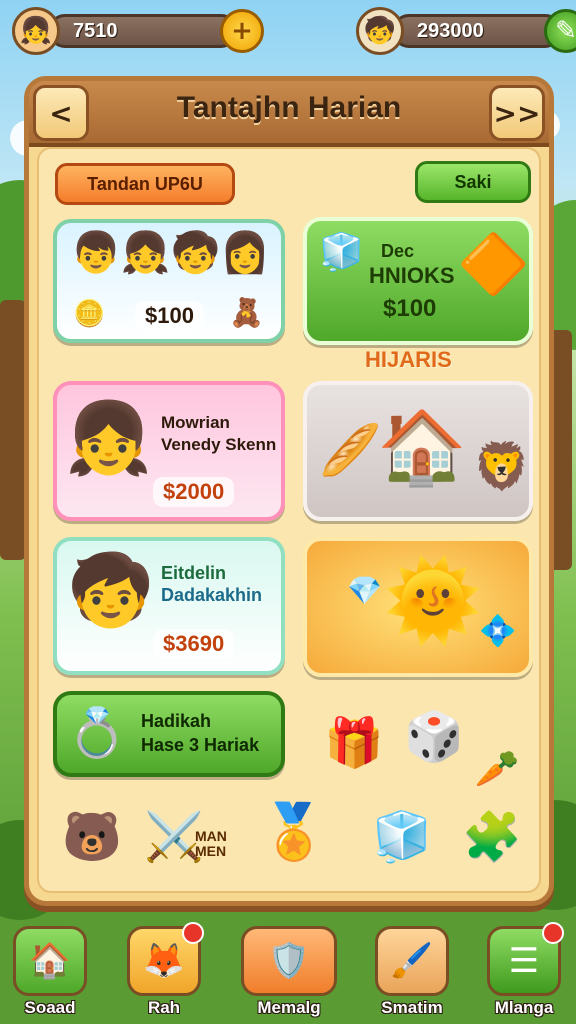 Image resolution: width=576 pixels, height=1024 pixels. I want to click on forward-button: >>, so click(517, 113).